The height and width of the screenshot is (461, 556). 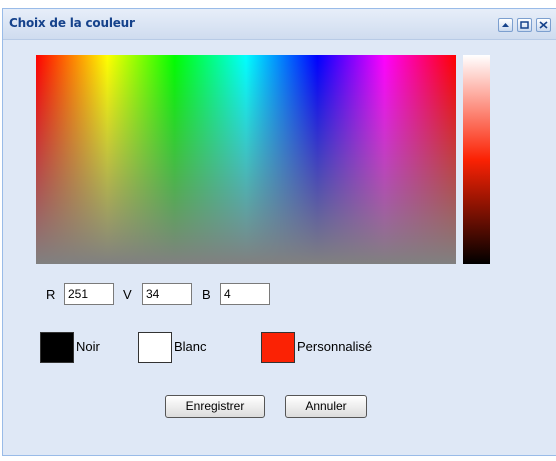 I want to click on maximize-icon, so click(x=524, y=25).